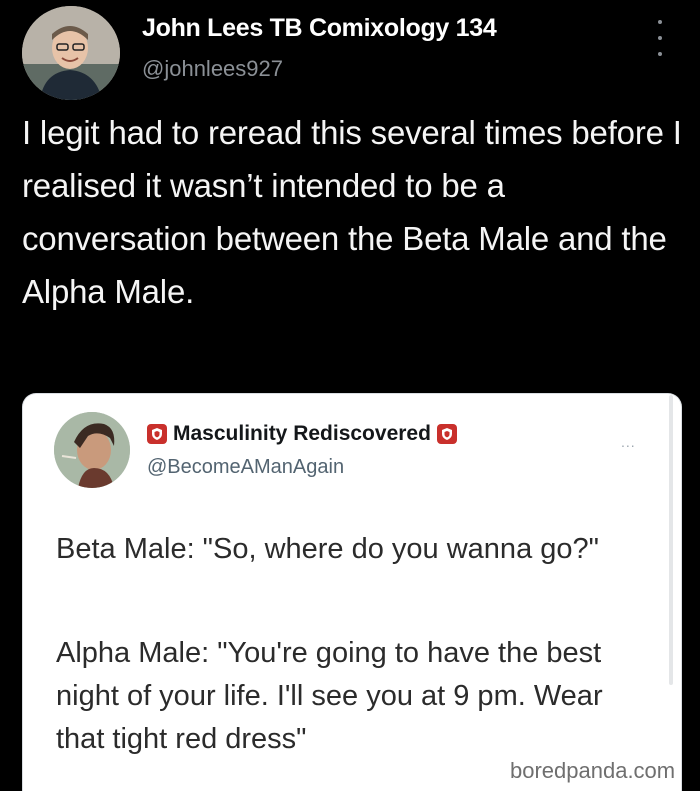 The image size is (700, 791). I want to click on quoted-name-row: Masculinity Rediscovered, so click(302, 434).